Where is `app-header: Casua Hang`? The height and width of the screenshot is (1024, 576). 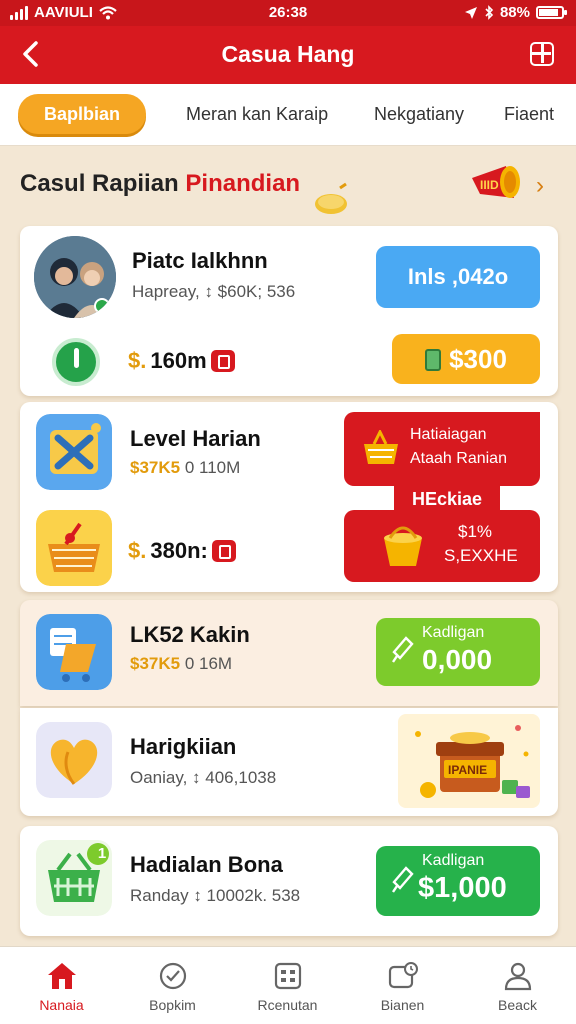
app-header: Casua Hang is located at coordinates (288, 55).